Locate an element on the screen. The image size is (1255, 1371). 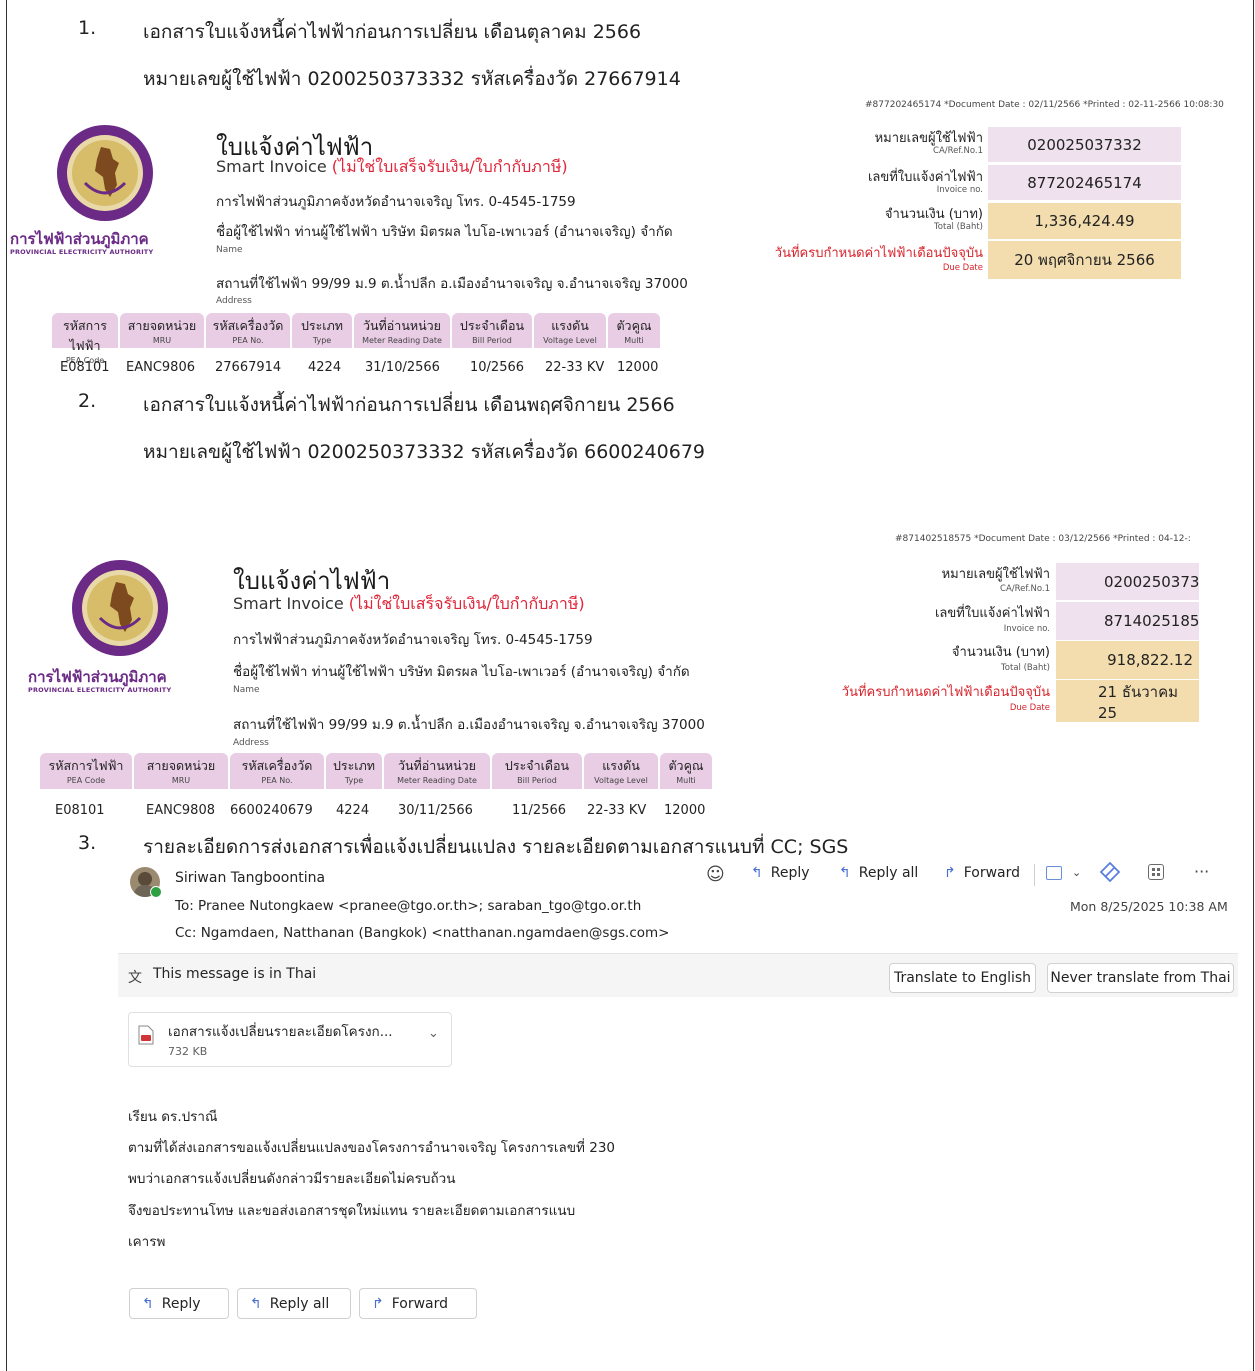
due-date-value: 21 ธันวาคม 25 is located at coordinates (1127, 701).